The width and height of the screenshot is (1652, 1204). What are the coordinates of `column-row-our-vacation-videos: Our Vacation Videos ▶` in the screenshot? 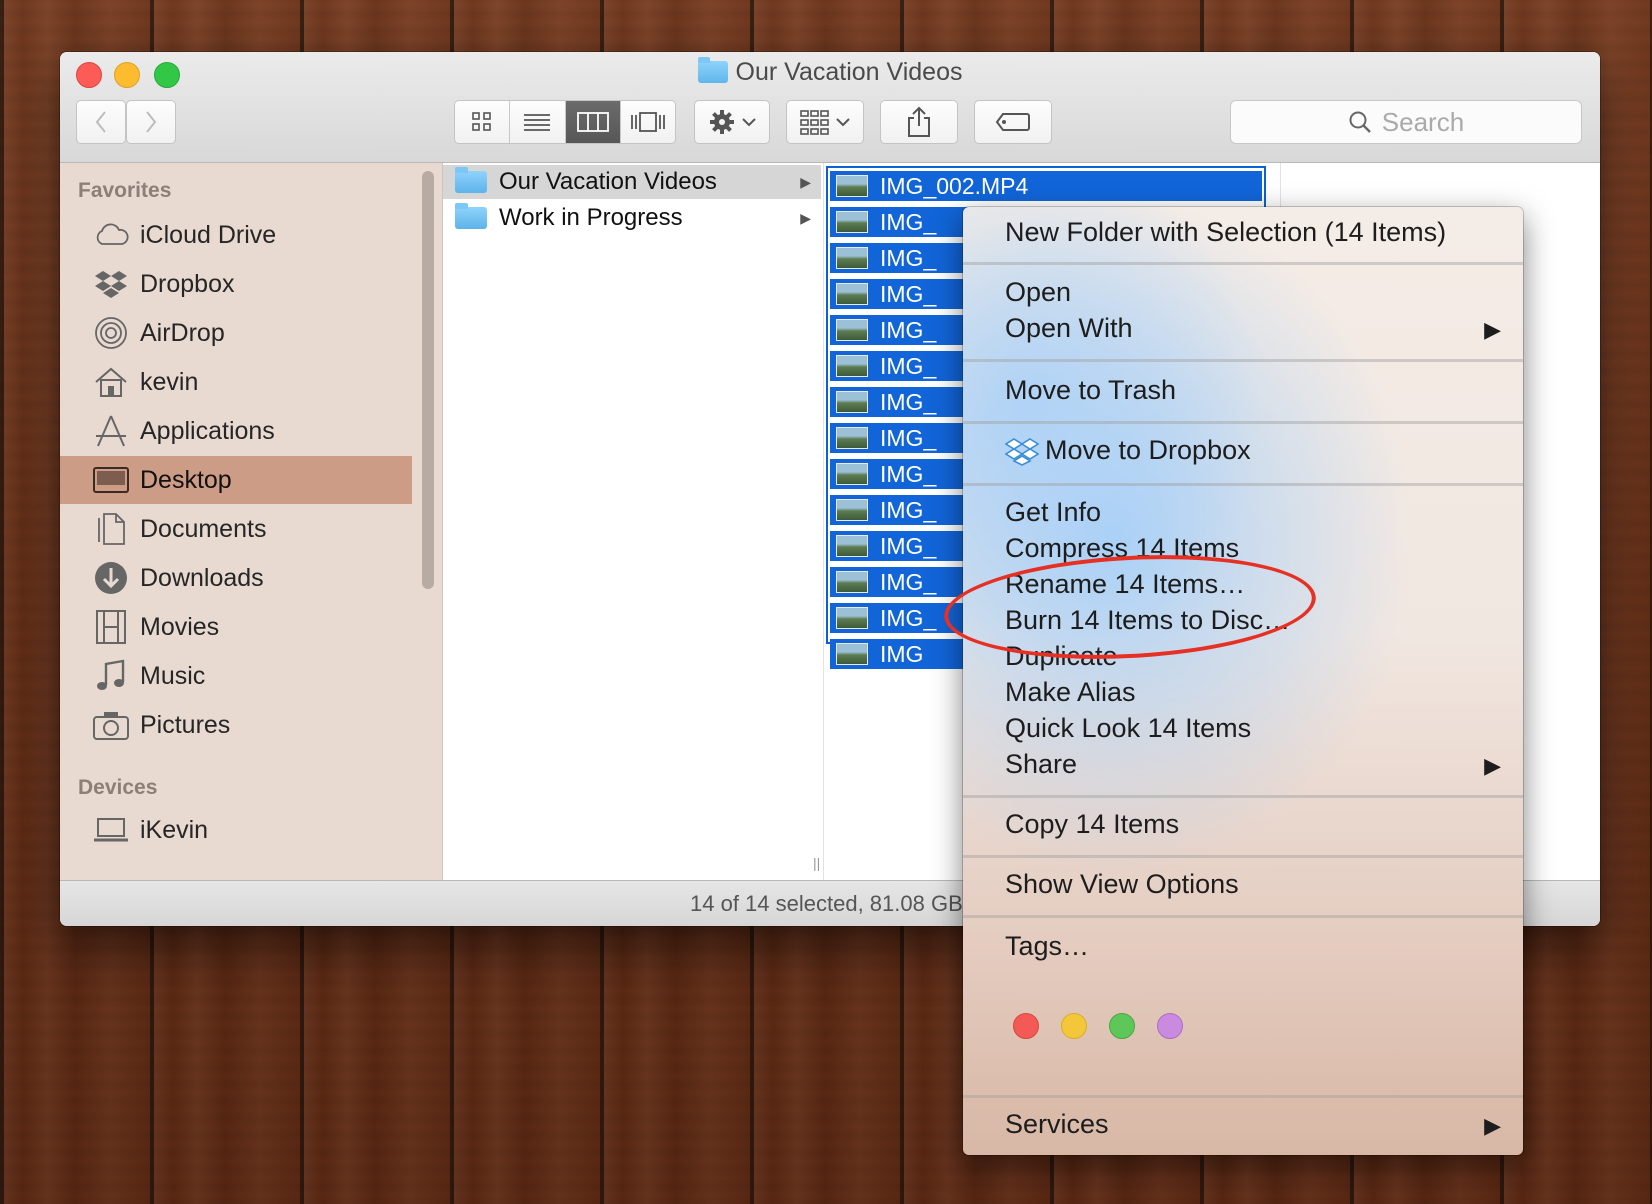 It's located at (632, 182).